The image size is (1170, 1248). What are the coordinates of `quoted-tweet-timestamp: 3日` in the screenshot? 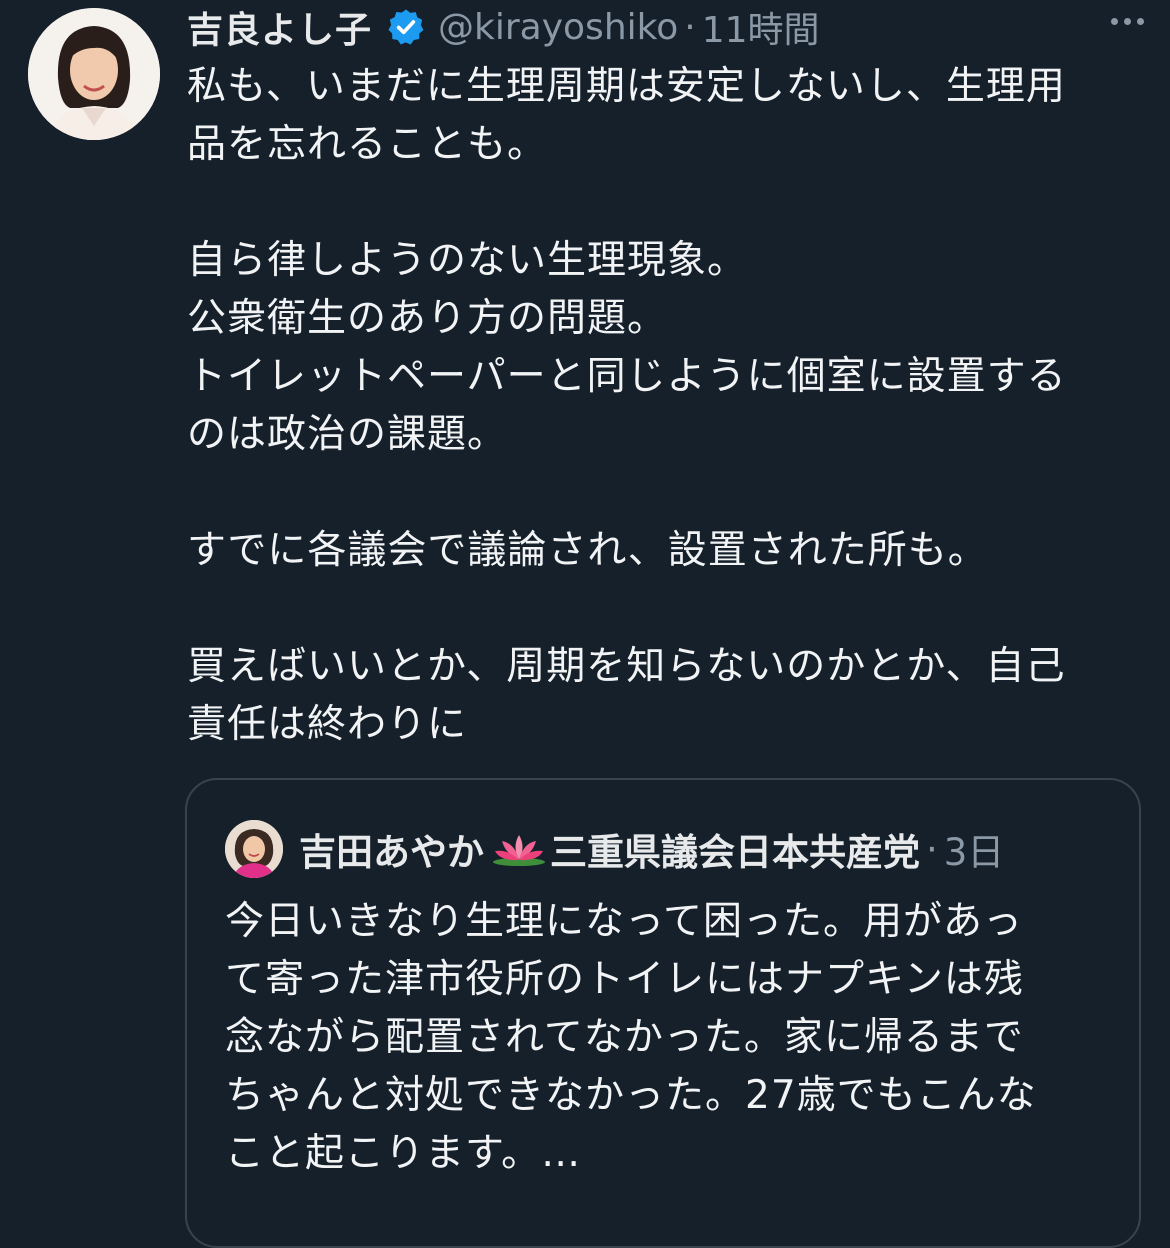 It's located at (974, 852).